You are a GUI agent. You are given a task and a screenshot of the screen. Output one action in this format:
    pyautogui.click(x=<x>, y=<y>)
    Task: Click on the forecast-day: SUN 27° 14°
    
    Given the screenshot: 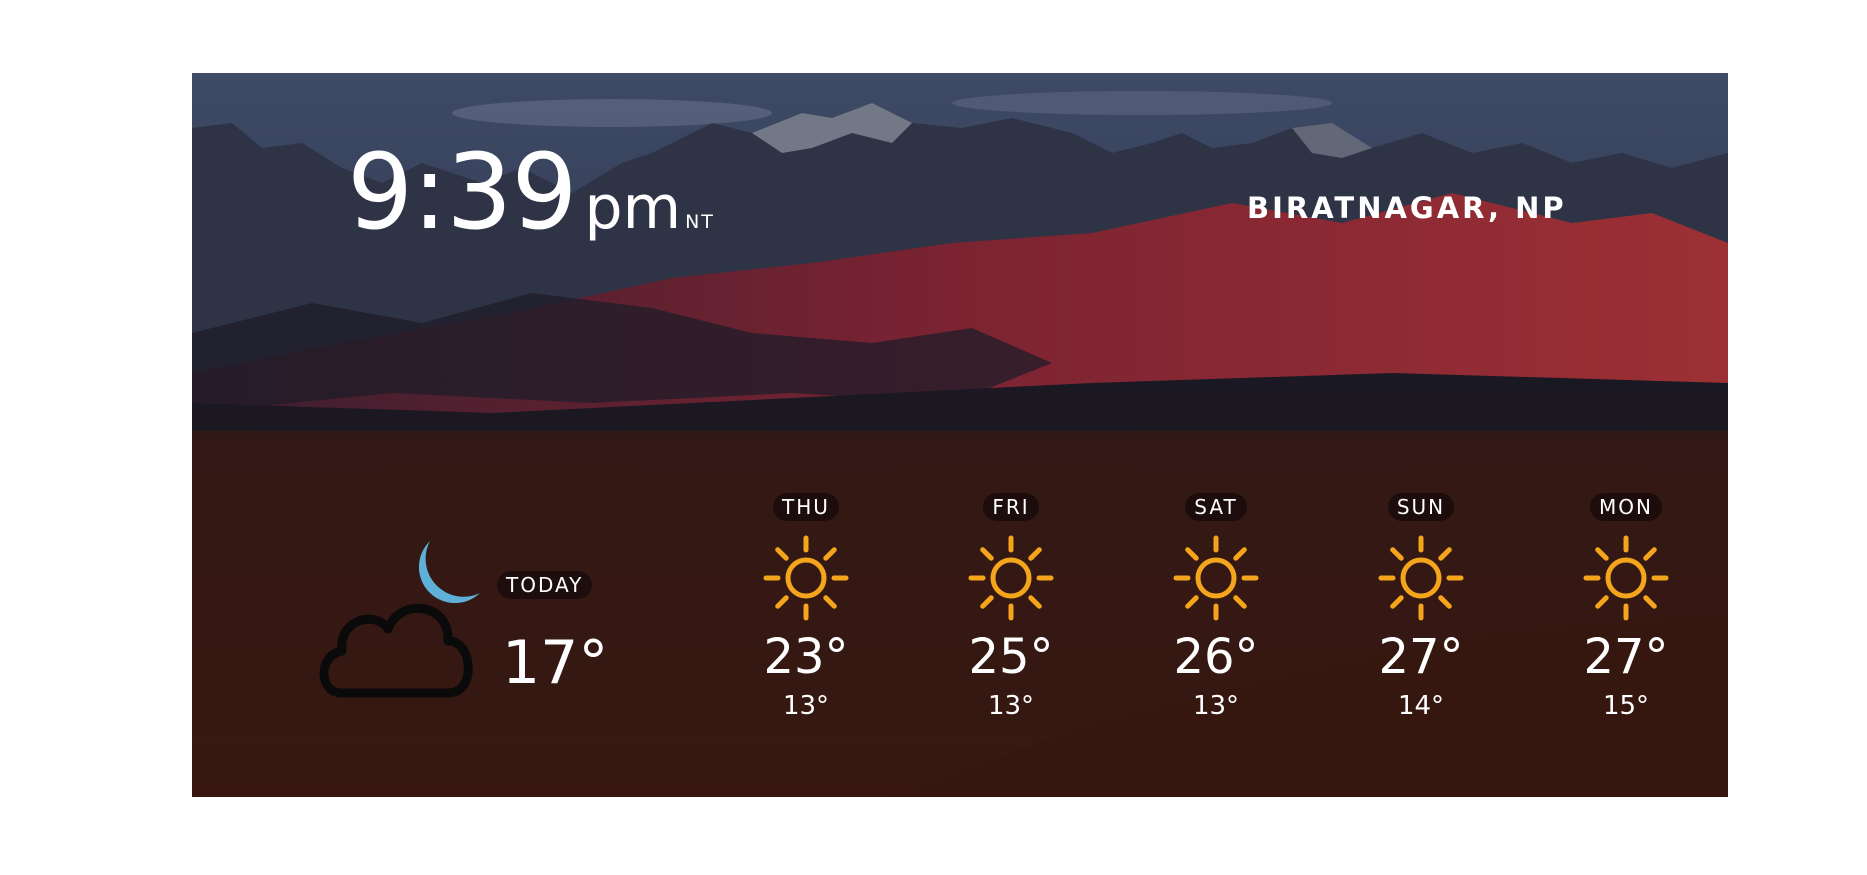 What is the action you would take?
    pyautogui.click(x=1421, y=606)
    